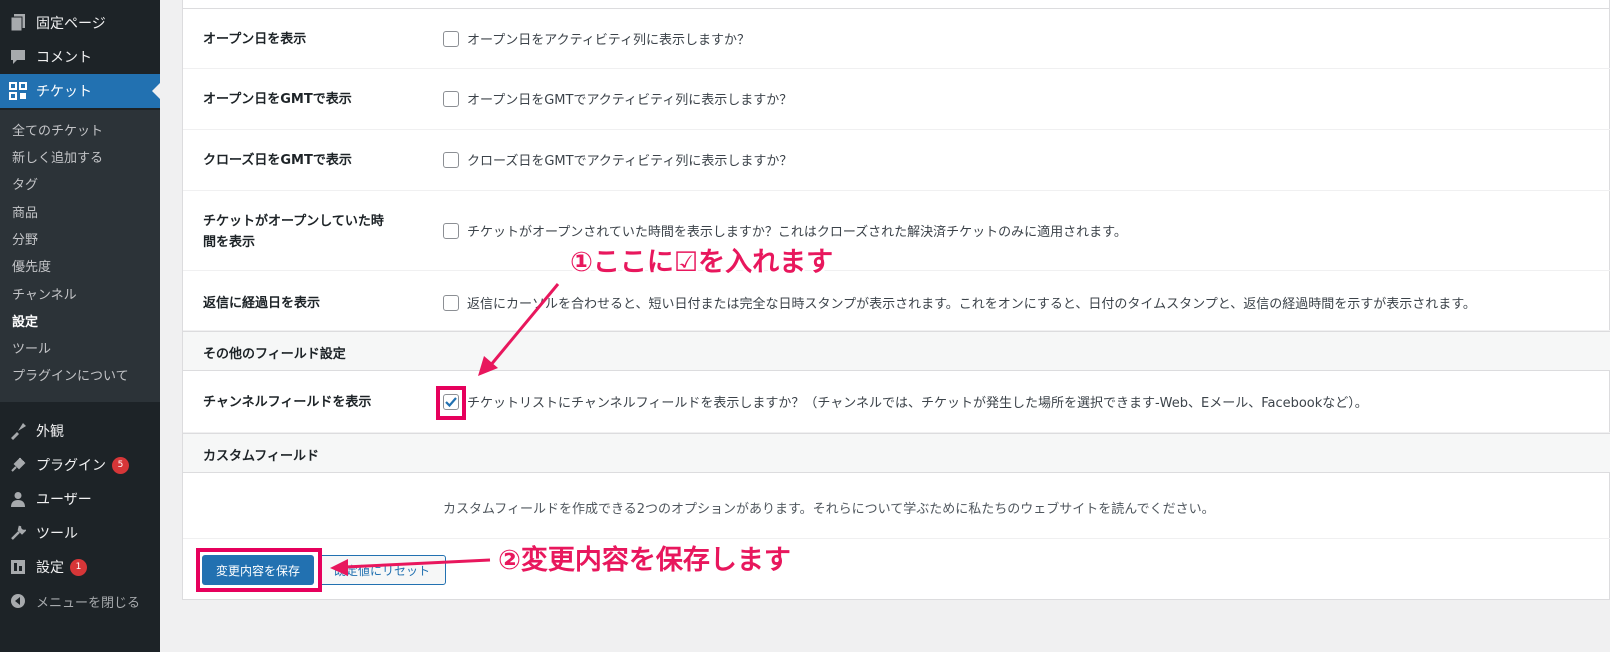 The width and height of the screenshot is (1610, 652). What do you see at coordinates (445, 429) in the screenshot?
I see `annotation-arrows` at bounding box center [445, 429].